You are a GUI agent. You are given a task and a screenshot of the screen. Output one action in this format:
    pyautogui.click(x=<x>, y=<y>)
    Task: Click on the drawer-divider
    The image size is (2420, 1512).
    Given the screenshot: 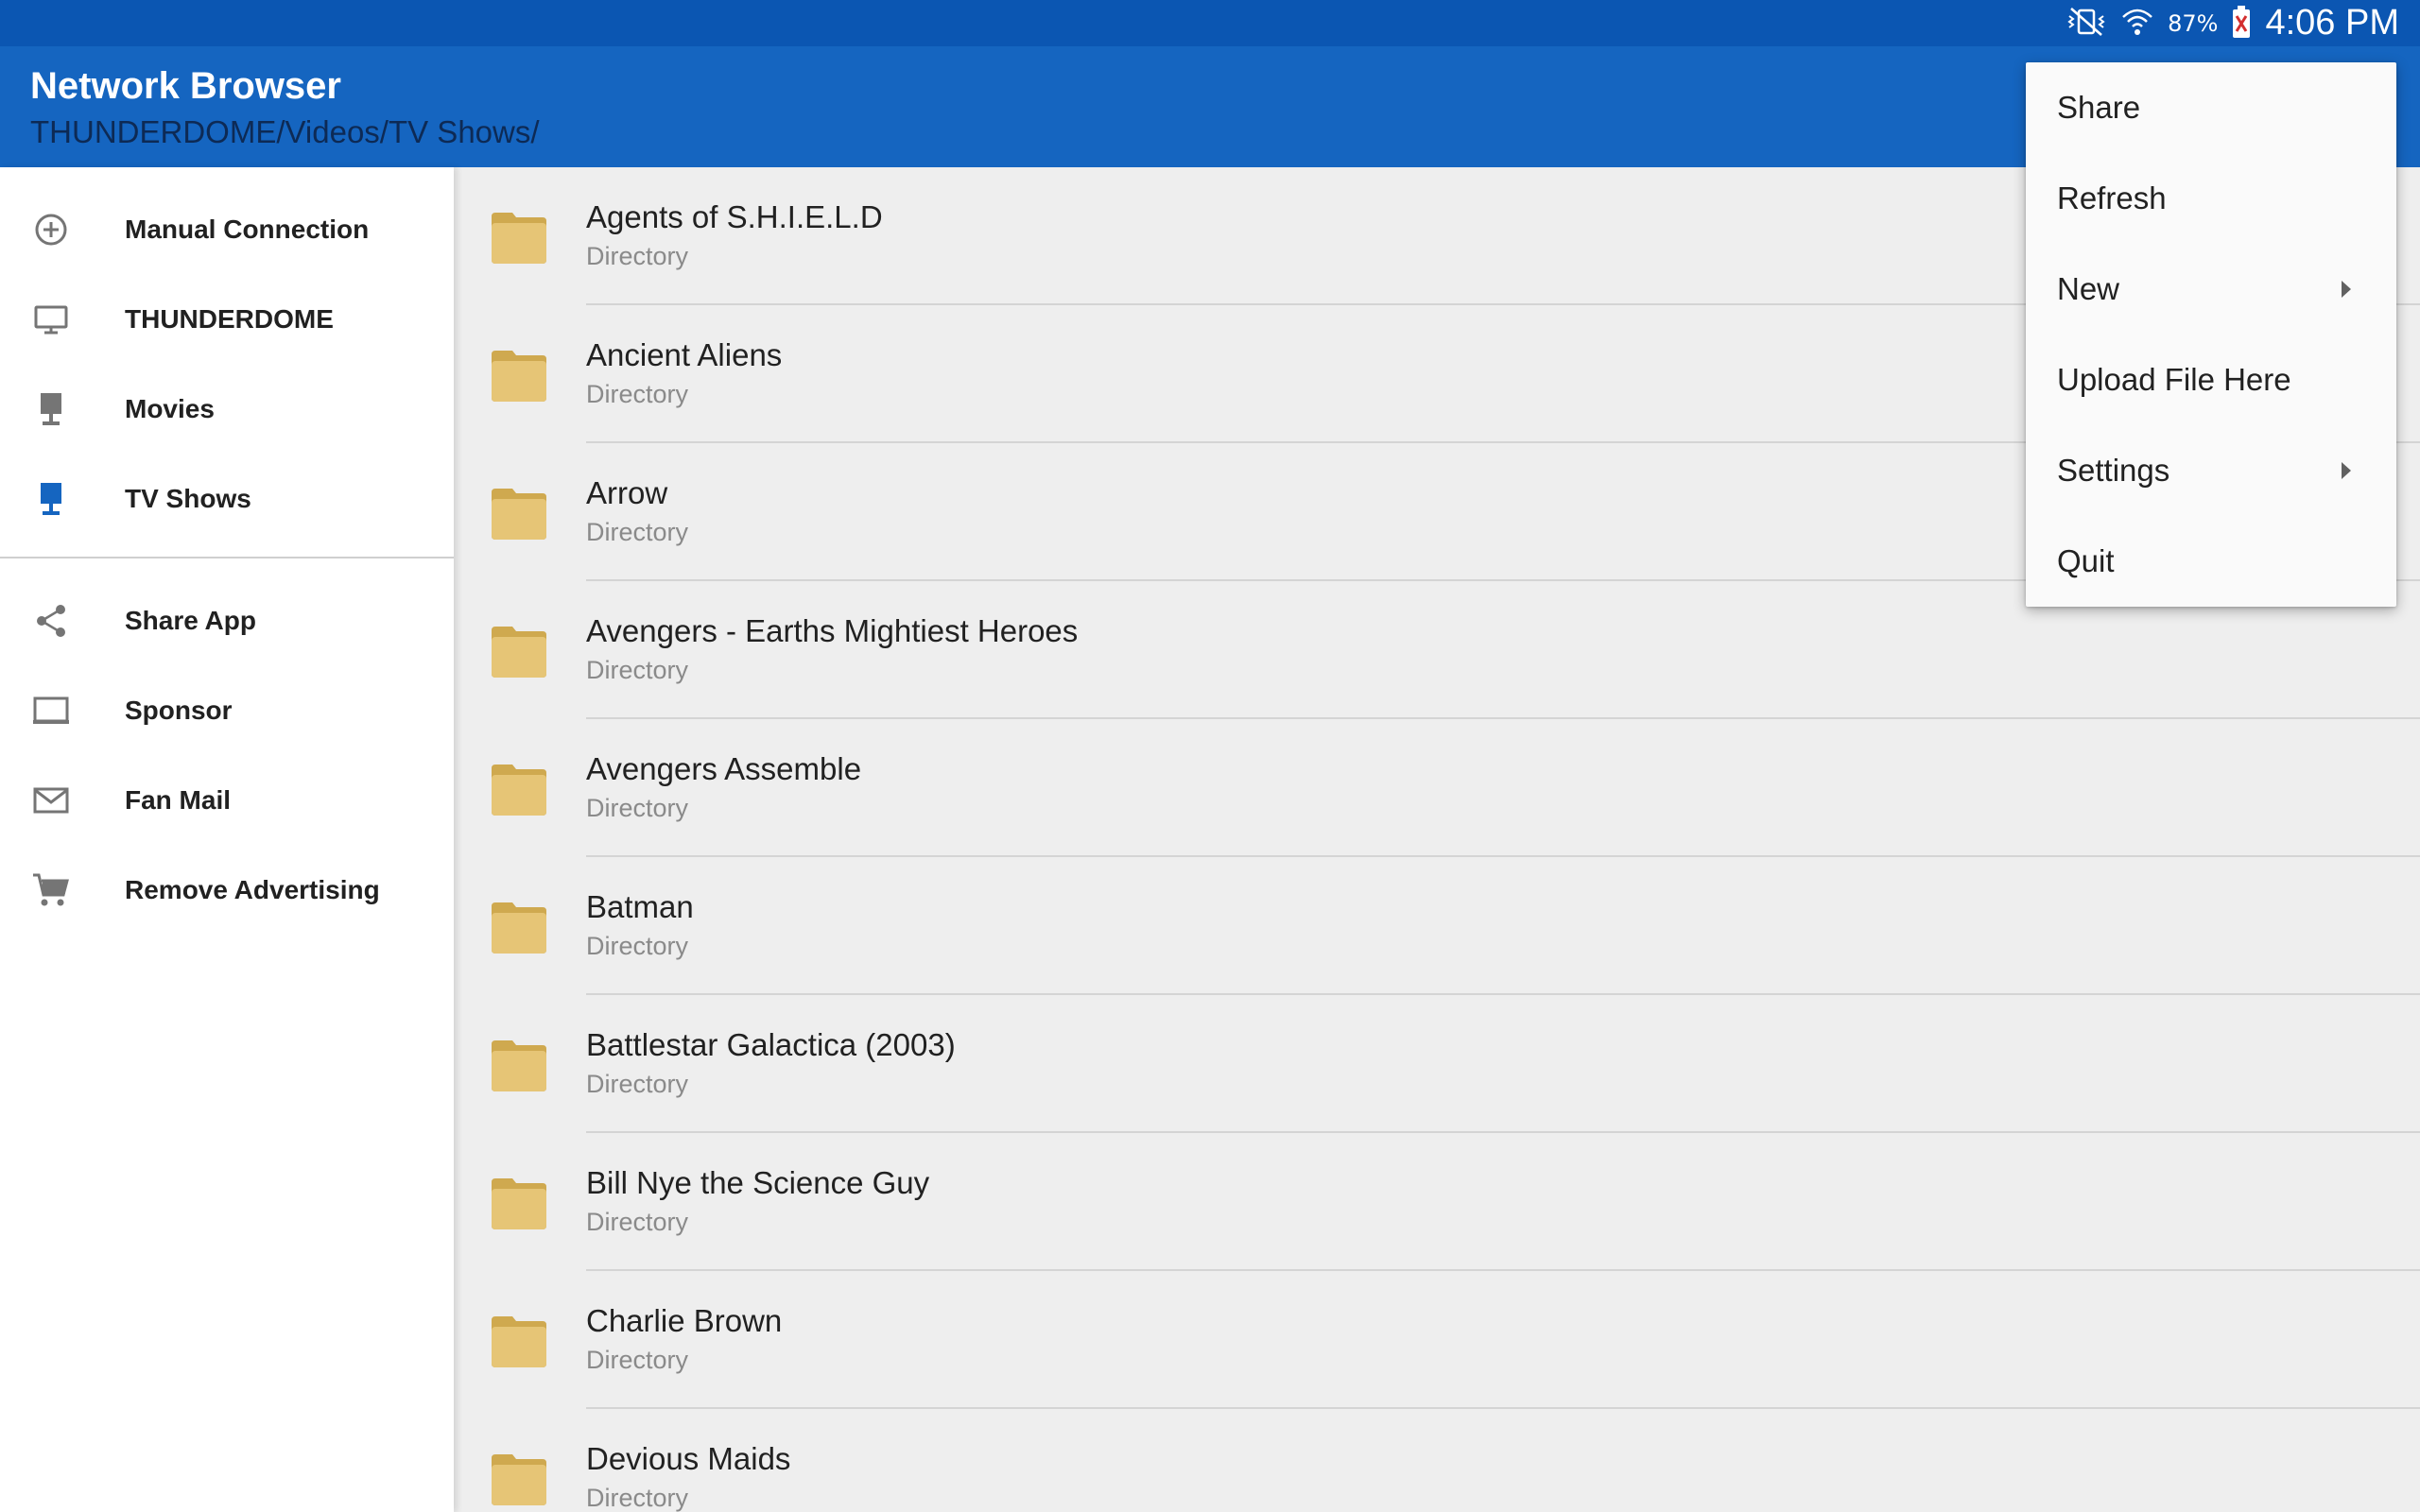 What is the action you would take?
    pyautogui.click(x=227, y=557)
    